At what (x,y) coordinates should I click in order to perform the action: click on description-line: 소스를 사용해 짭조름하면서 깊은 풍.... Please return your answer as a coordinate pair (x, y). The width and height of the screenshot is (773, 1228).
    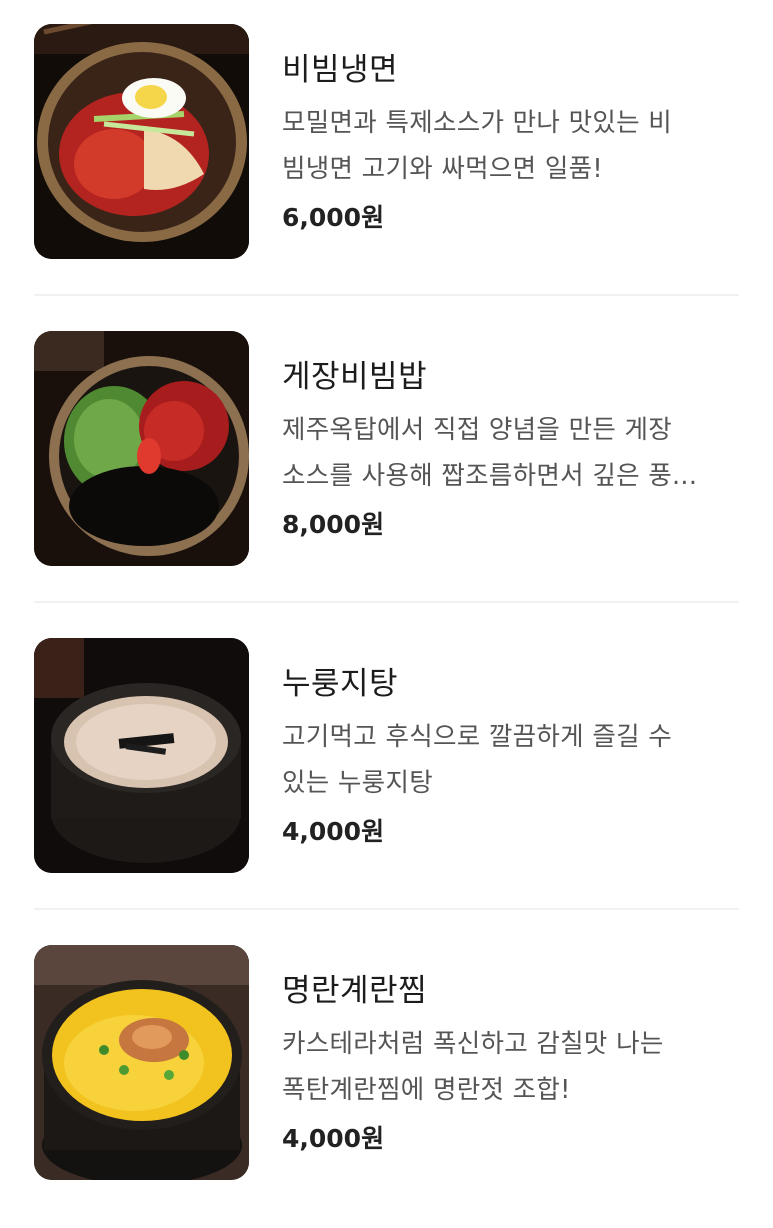
    Looking at the image, I should click on (490, 476).